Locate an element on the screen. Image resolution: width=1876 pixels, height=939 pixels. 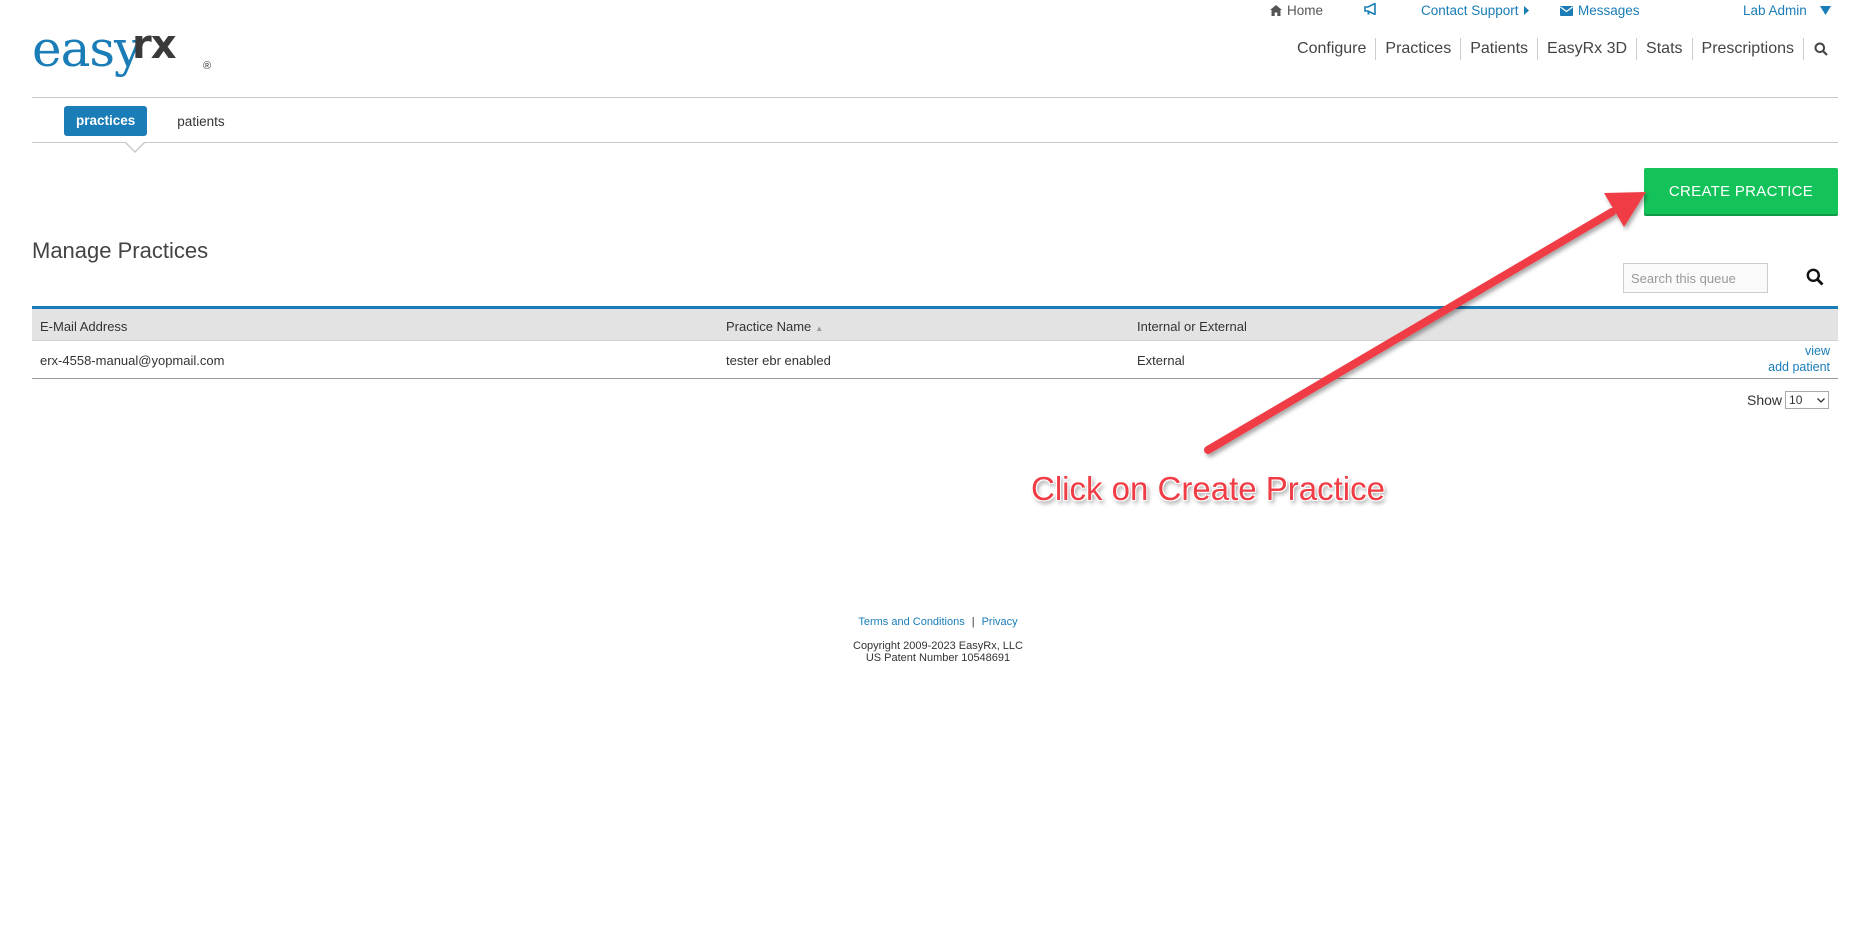
page-title: Manage Practices is located at coordinates (120, 250).